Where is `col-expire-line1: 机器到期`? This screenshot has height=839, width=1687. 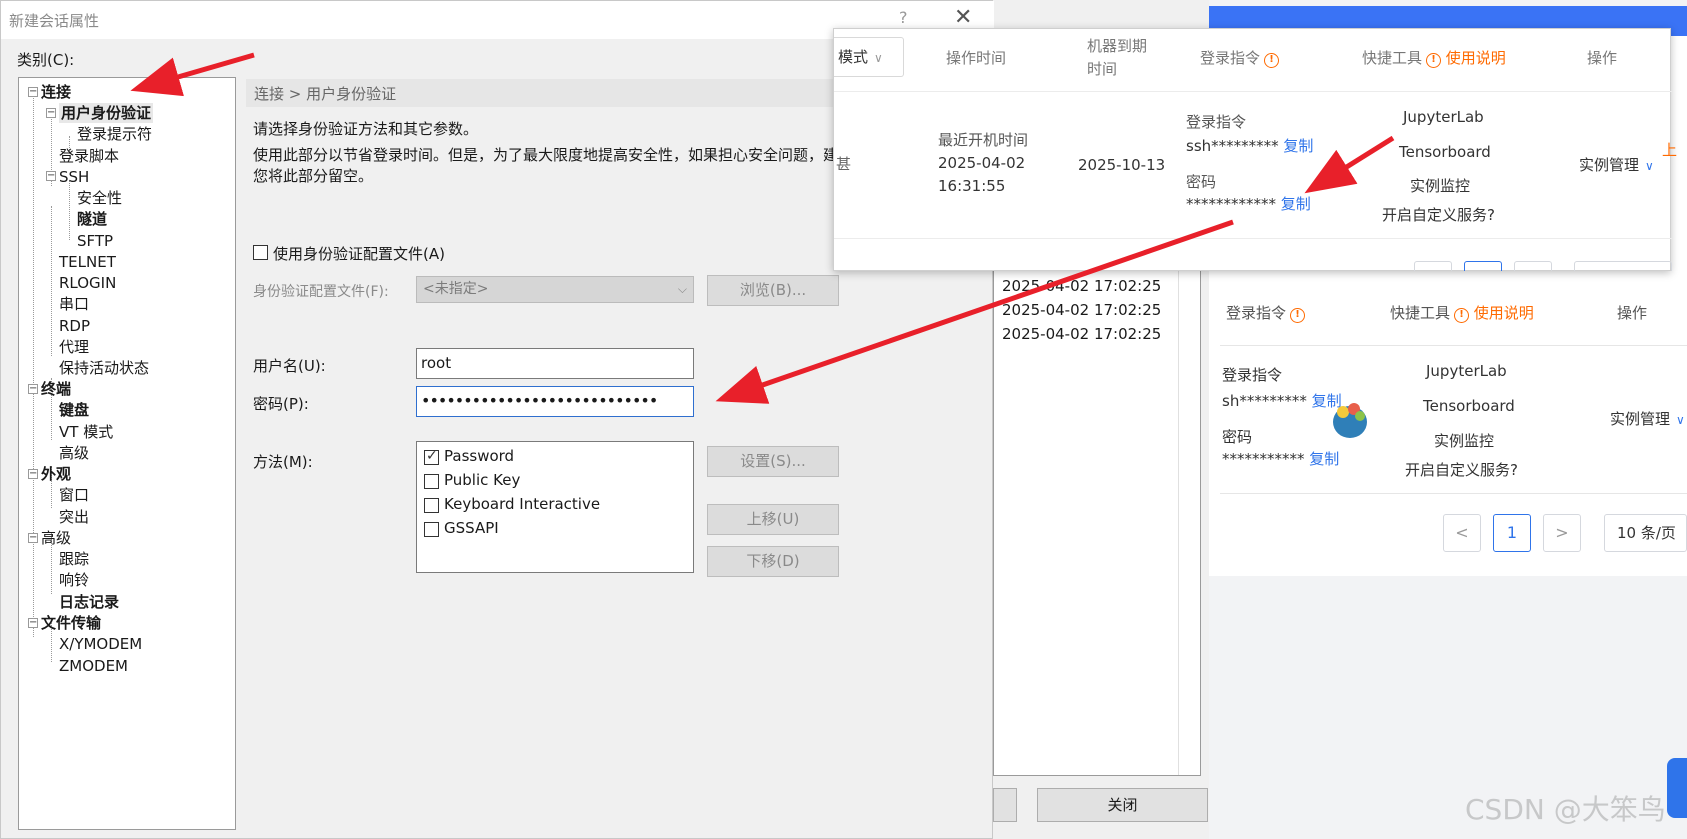 col-expire-line1: 机器到期 is located at coordinates (1117, 46).